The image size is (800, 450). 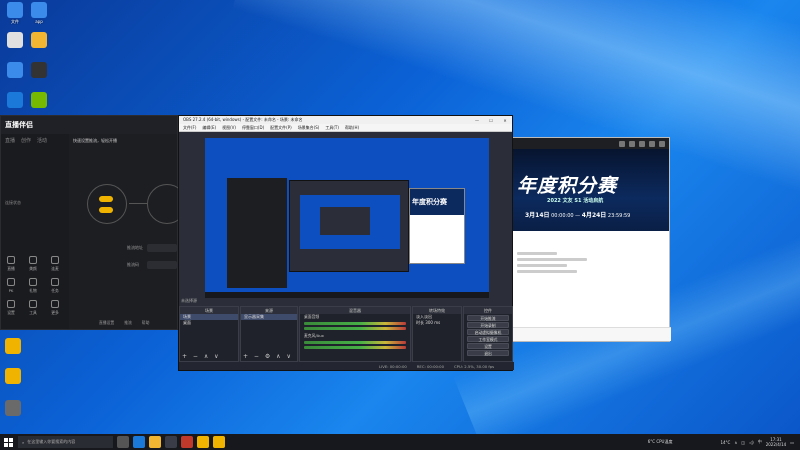 I want to click on menu-tools: 工具(T), so click(x=332, y=128).